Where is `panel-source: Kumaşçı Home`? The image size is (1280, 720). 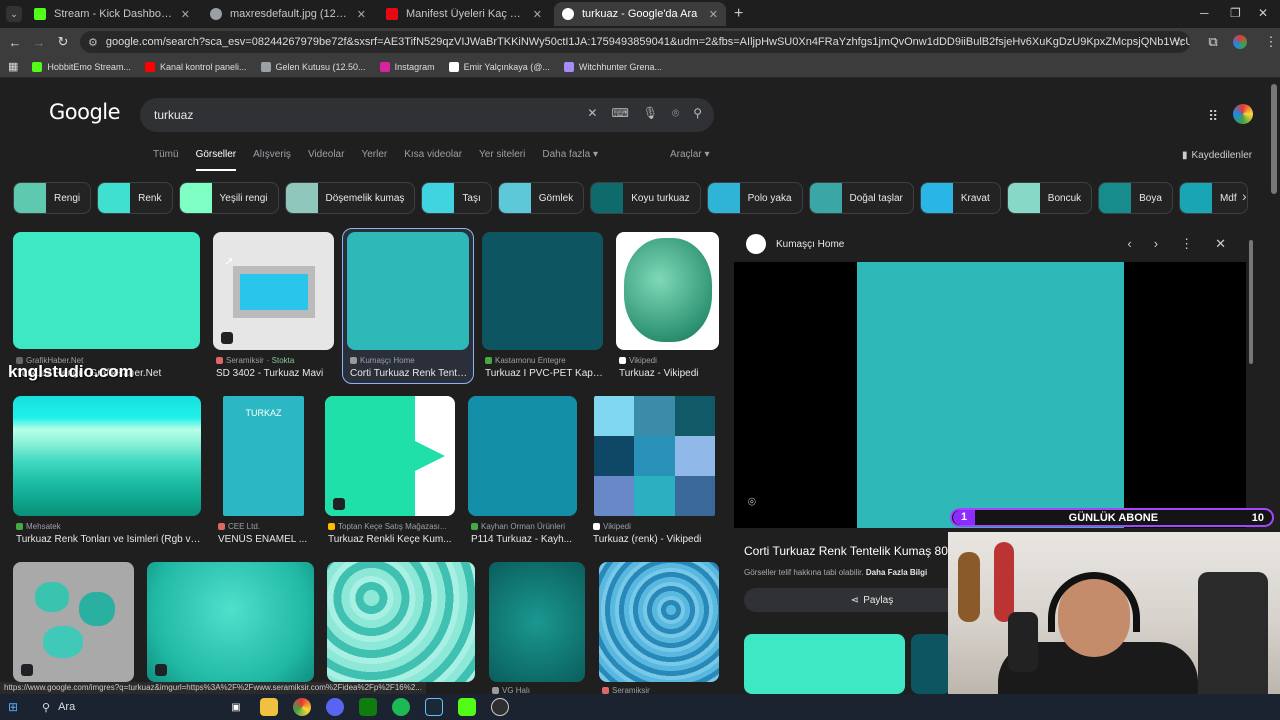
panel-source: Kumaşçı Home is located at coordinates (810, 244).